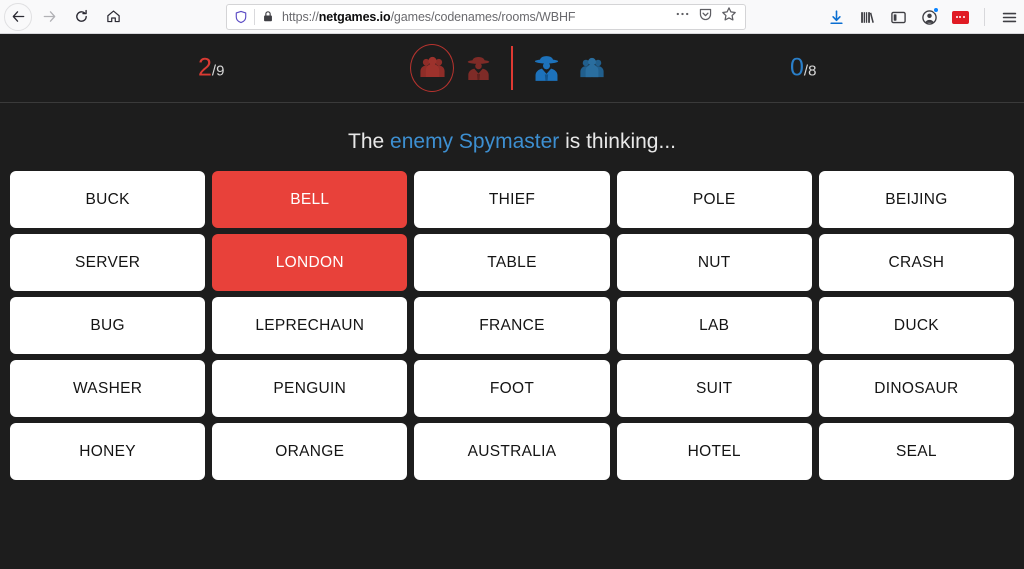 The image size is (1024, 569). I want to click on codename-card-word: CRASH, so click(916, 262).